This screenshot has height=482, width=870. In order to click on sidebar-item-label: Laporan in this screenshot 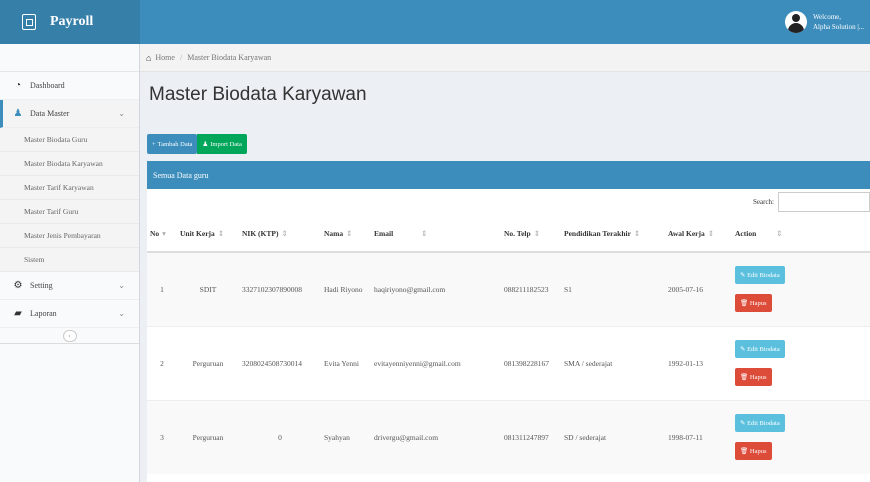, I will do `click(43, 313)`.